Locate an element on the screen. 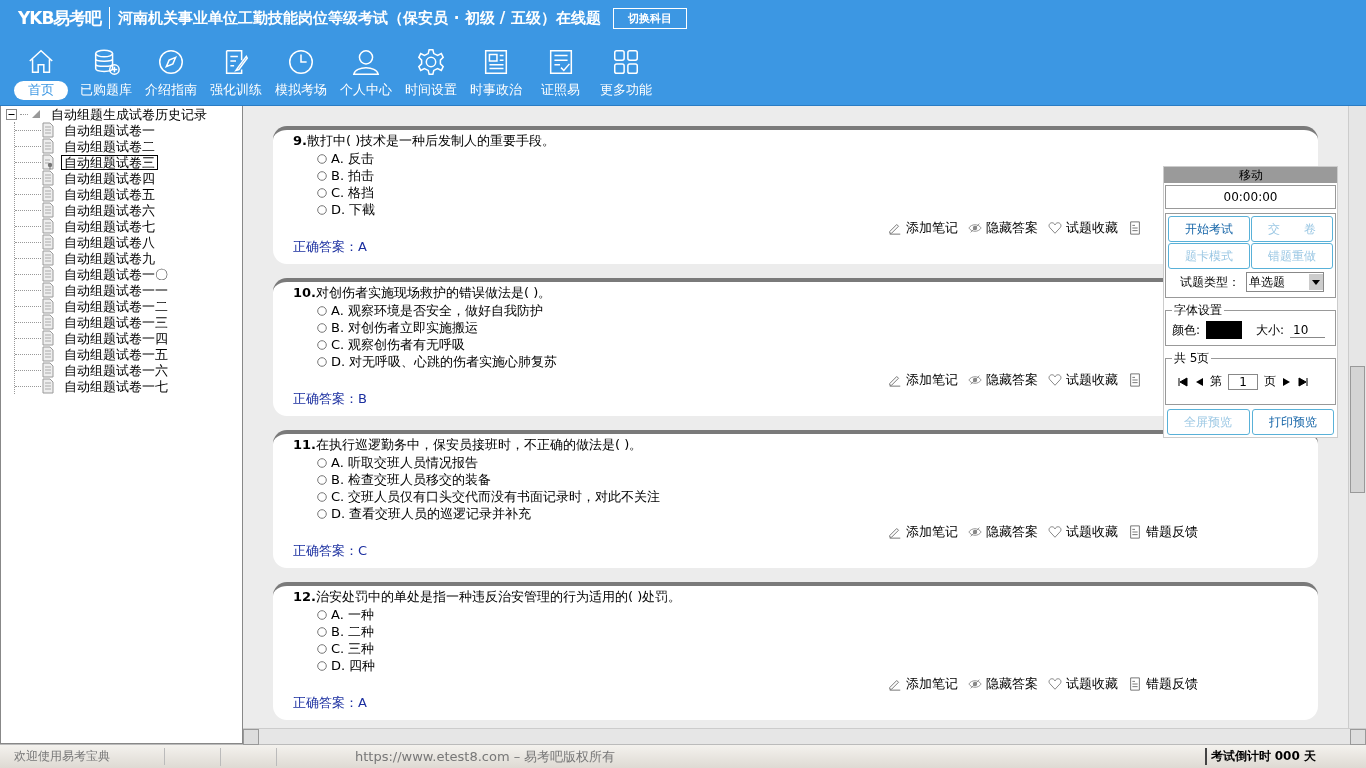 The image size is (1366, 768). tree-item: 自动组题试卷一三 is located at coordinates (116, 322).